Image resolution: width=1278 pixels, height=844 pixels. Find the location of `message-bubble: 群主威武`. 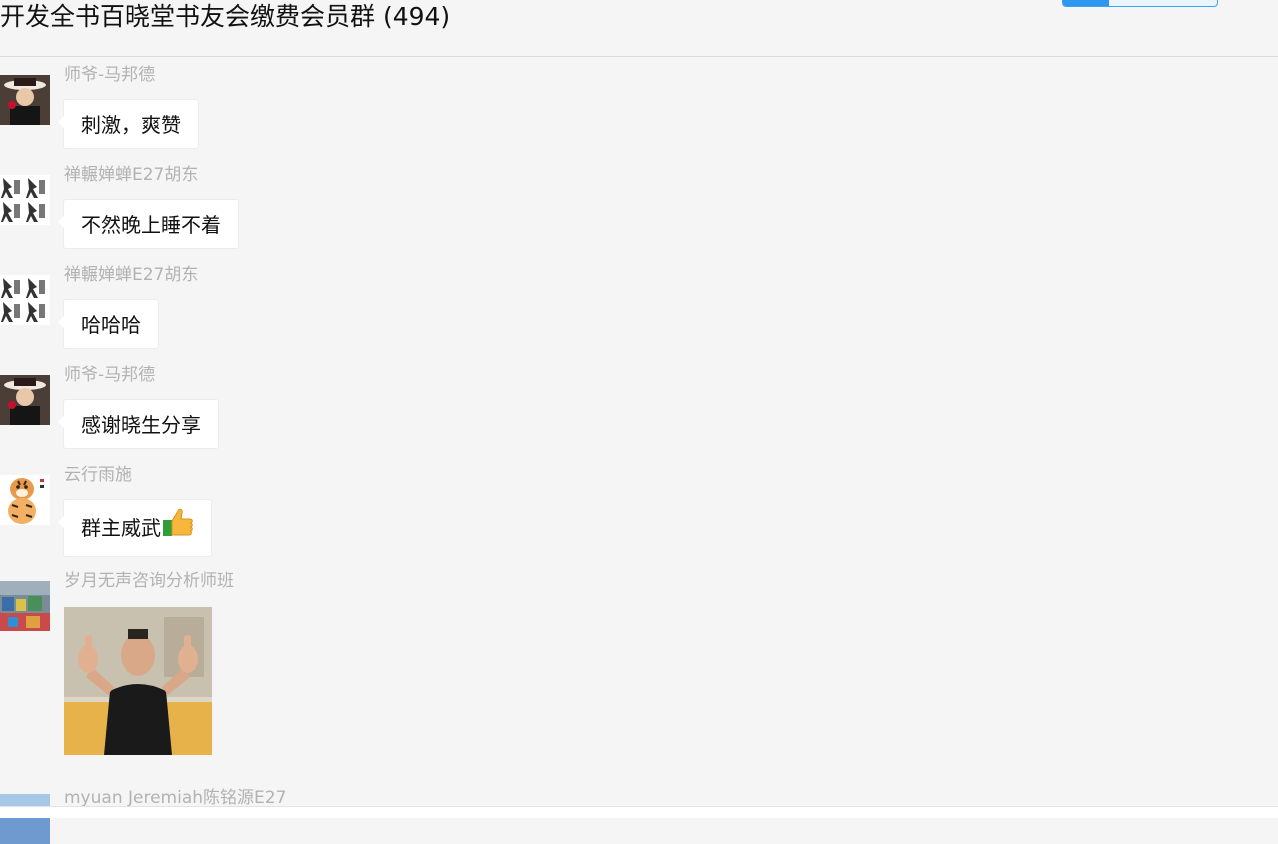

message-bubble: 群主威武 is located at coordinates (135, 528).